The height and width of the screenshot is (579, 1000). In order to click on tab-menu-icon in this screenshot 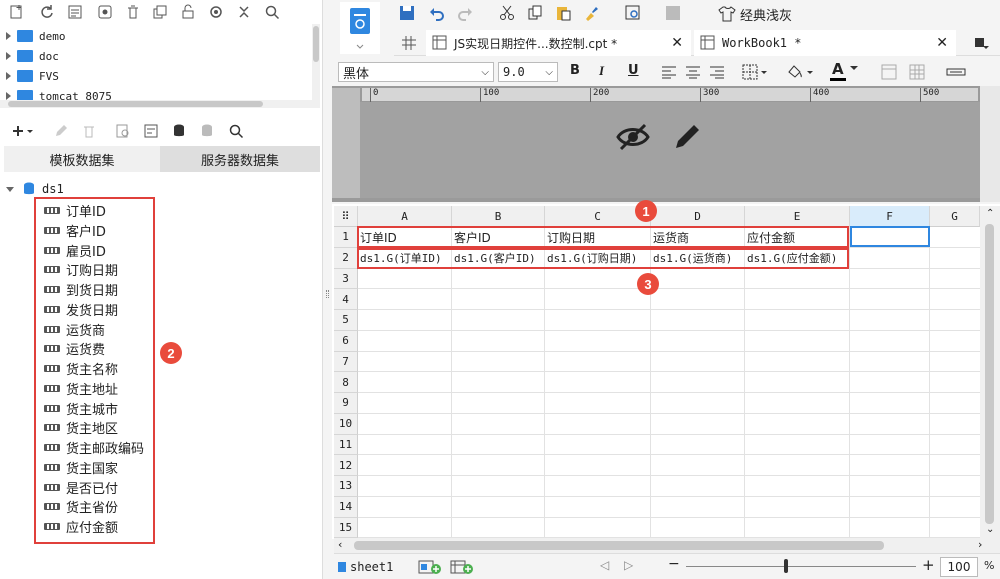, I will do `click(981, 43)`.